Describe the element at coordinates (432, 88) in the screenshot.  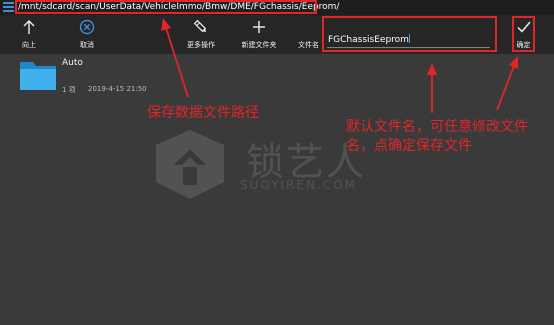
I see `filename-arrow` at that location.